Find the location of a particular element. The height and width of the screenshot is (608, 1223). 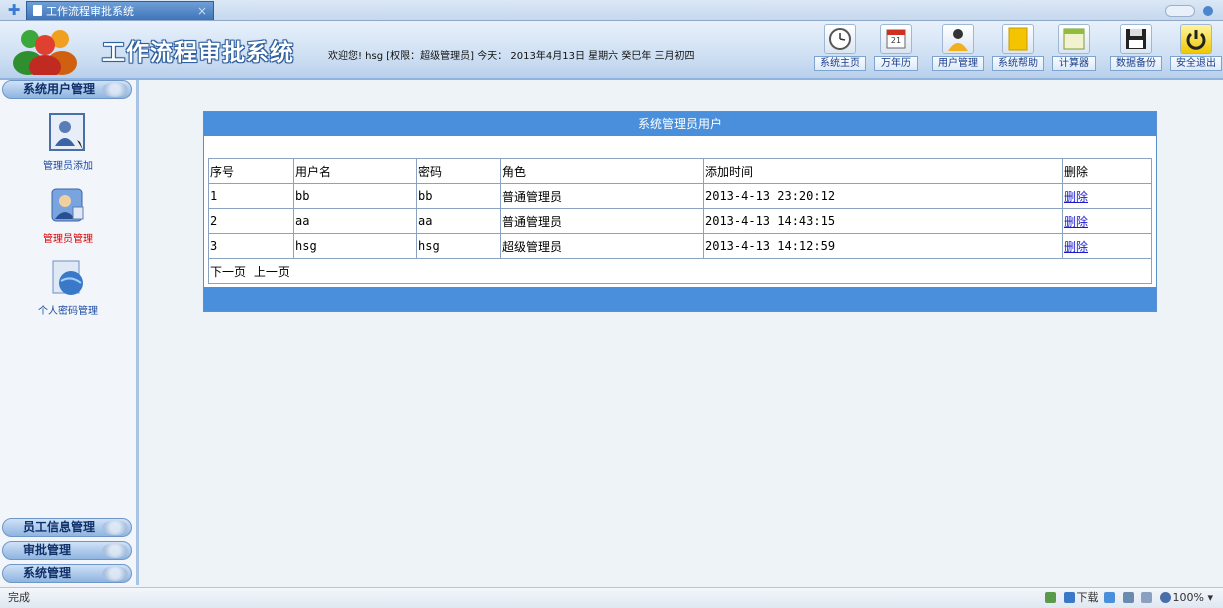

clock-icon is located at coordinates (840, 39).